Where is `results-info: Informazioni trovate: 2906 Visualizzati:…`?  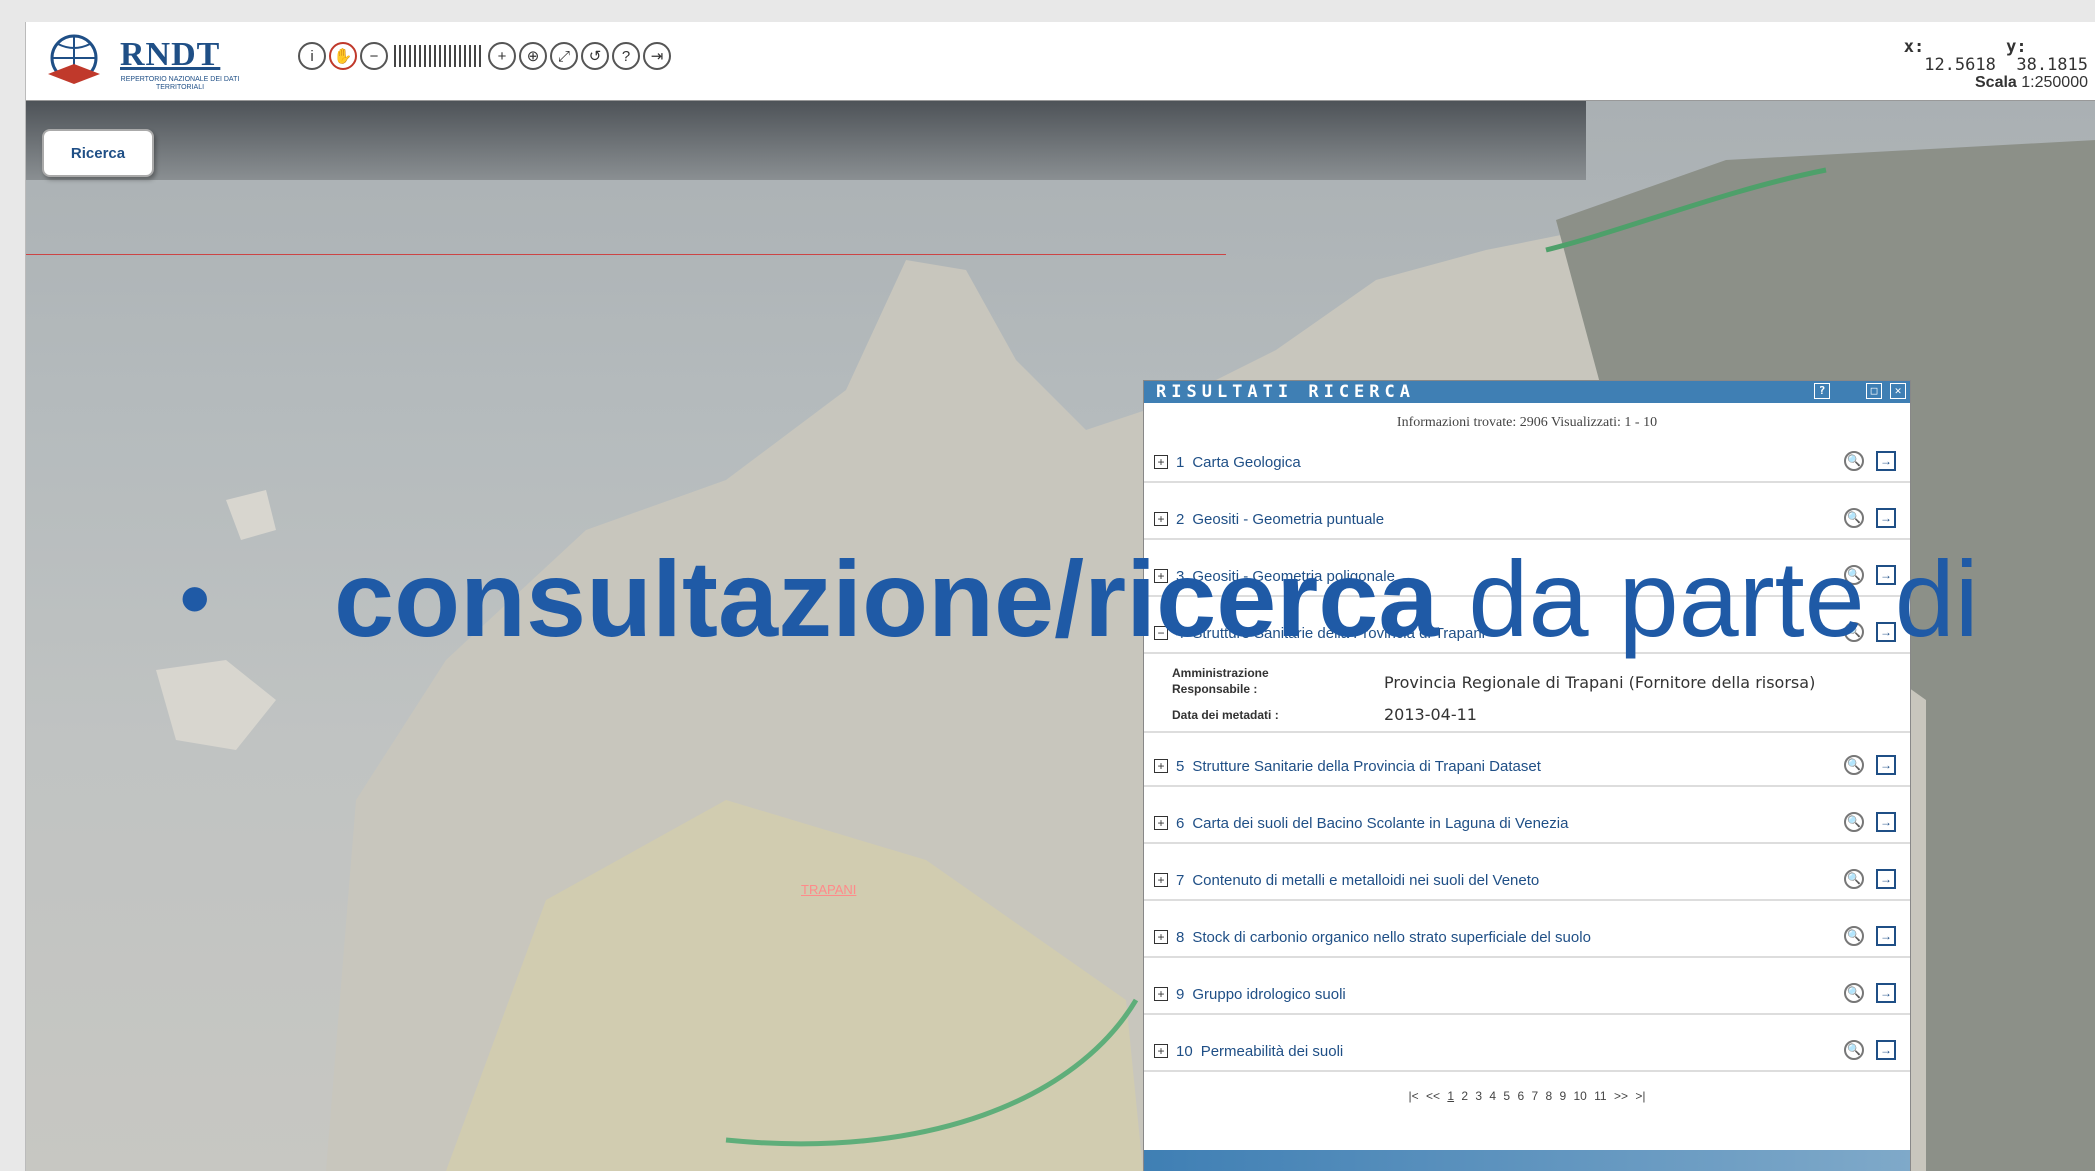 results-info: Informazioni trovate: 2906 Visualizzati:… is located at coordinates (1527, 422).